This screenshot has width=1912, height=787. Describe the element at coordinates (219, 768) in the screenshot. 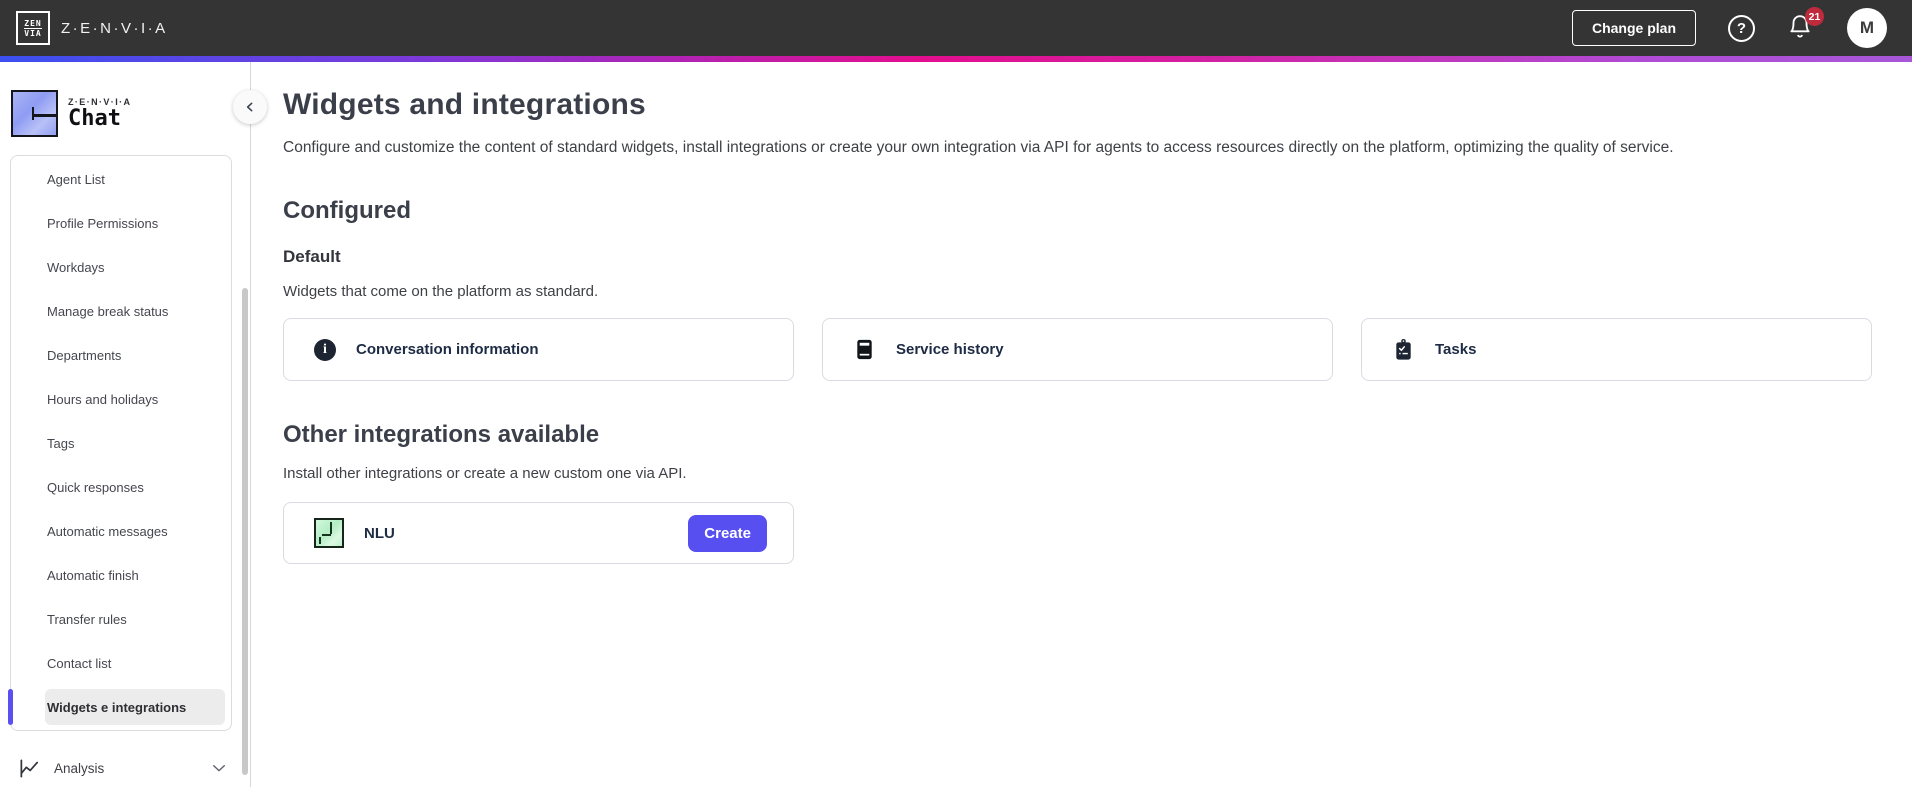

I see `chevron-down-icon` at that location.